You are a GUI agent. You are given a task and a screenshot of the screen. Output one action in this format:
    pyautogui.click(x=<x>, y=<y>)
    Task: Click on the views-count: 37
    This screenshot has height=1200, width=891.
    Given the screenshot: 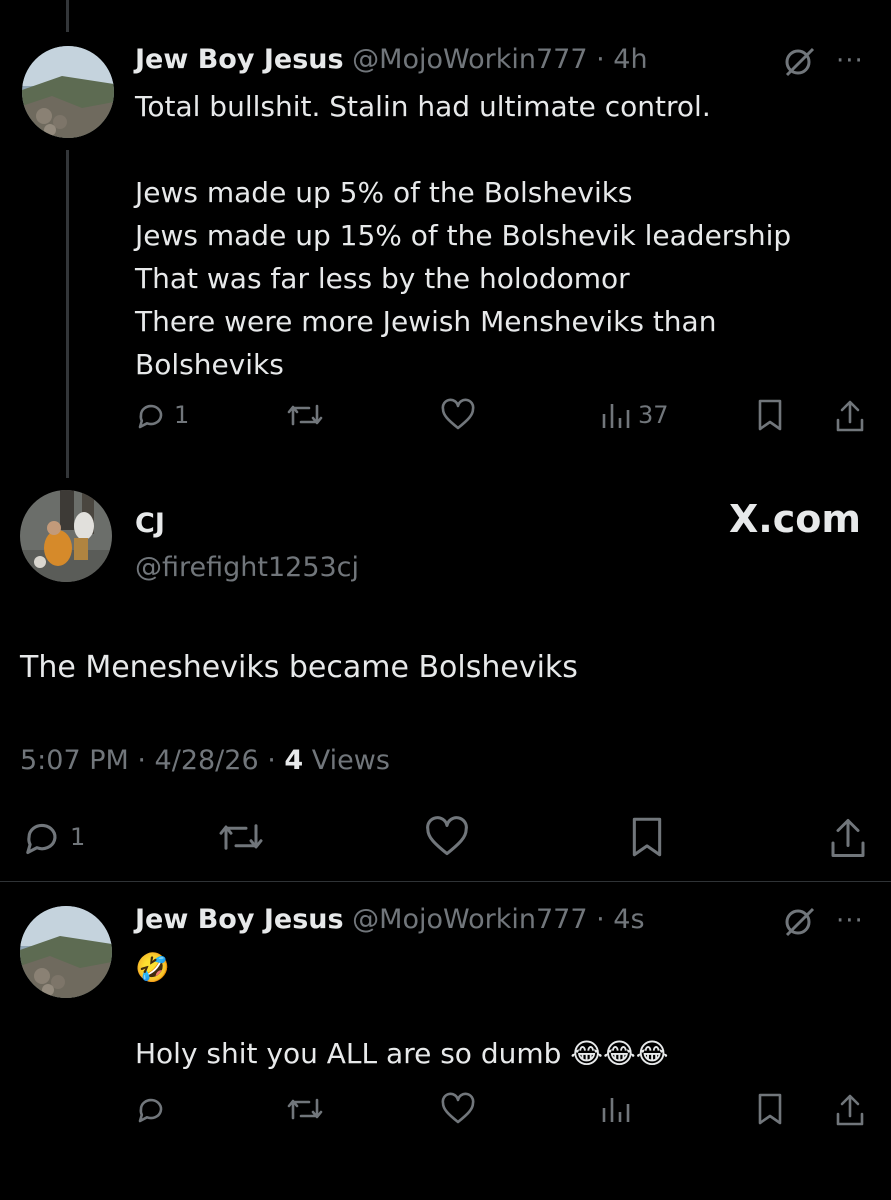 What is the action you would take?
    pyautogui.click(x=653, y=415)
    